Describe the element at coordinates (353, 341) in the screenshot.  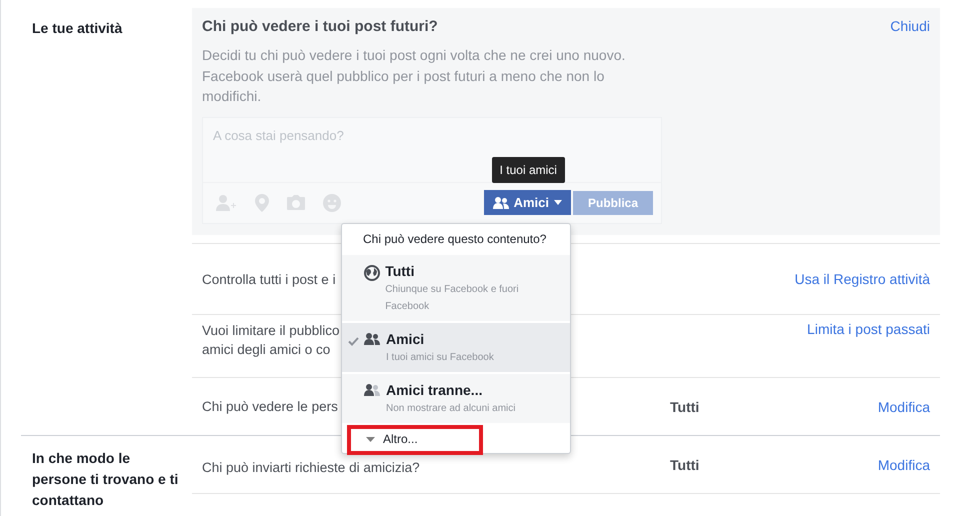
I see `checkmark-icon` at that location.